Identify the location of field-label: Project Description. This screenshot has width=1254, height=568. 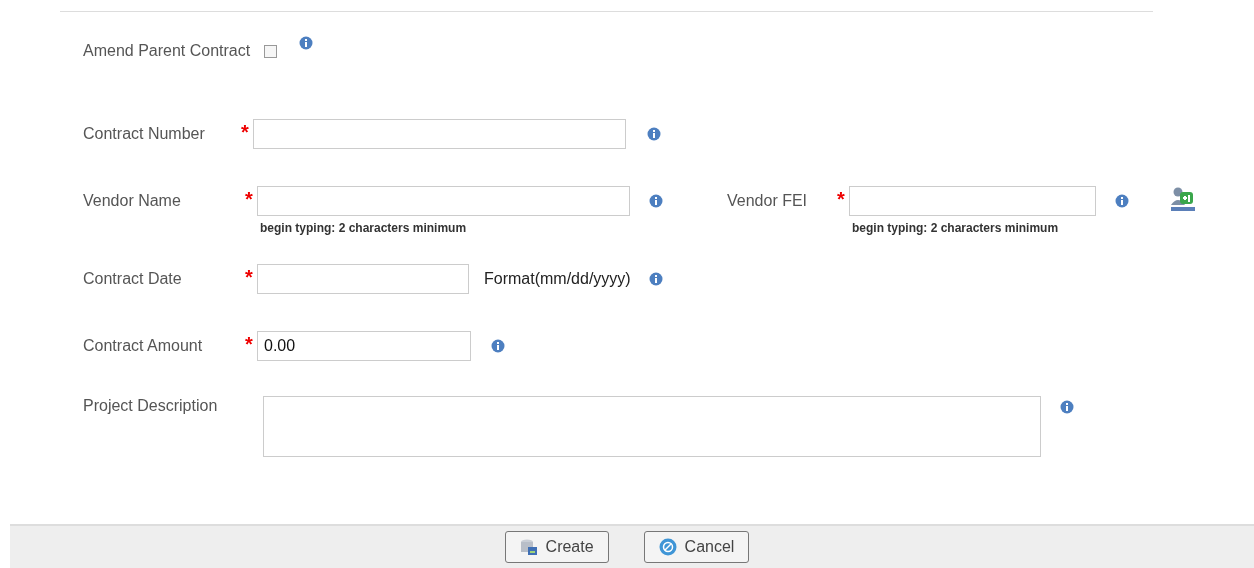
(151, 406).